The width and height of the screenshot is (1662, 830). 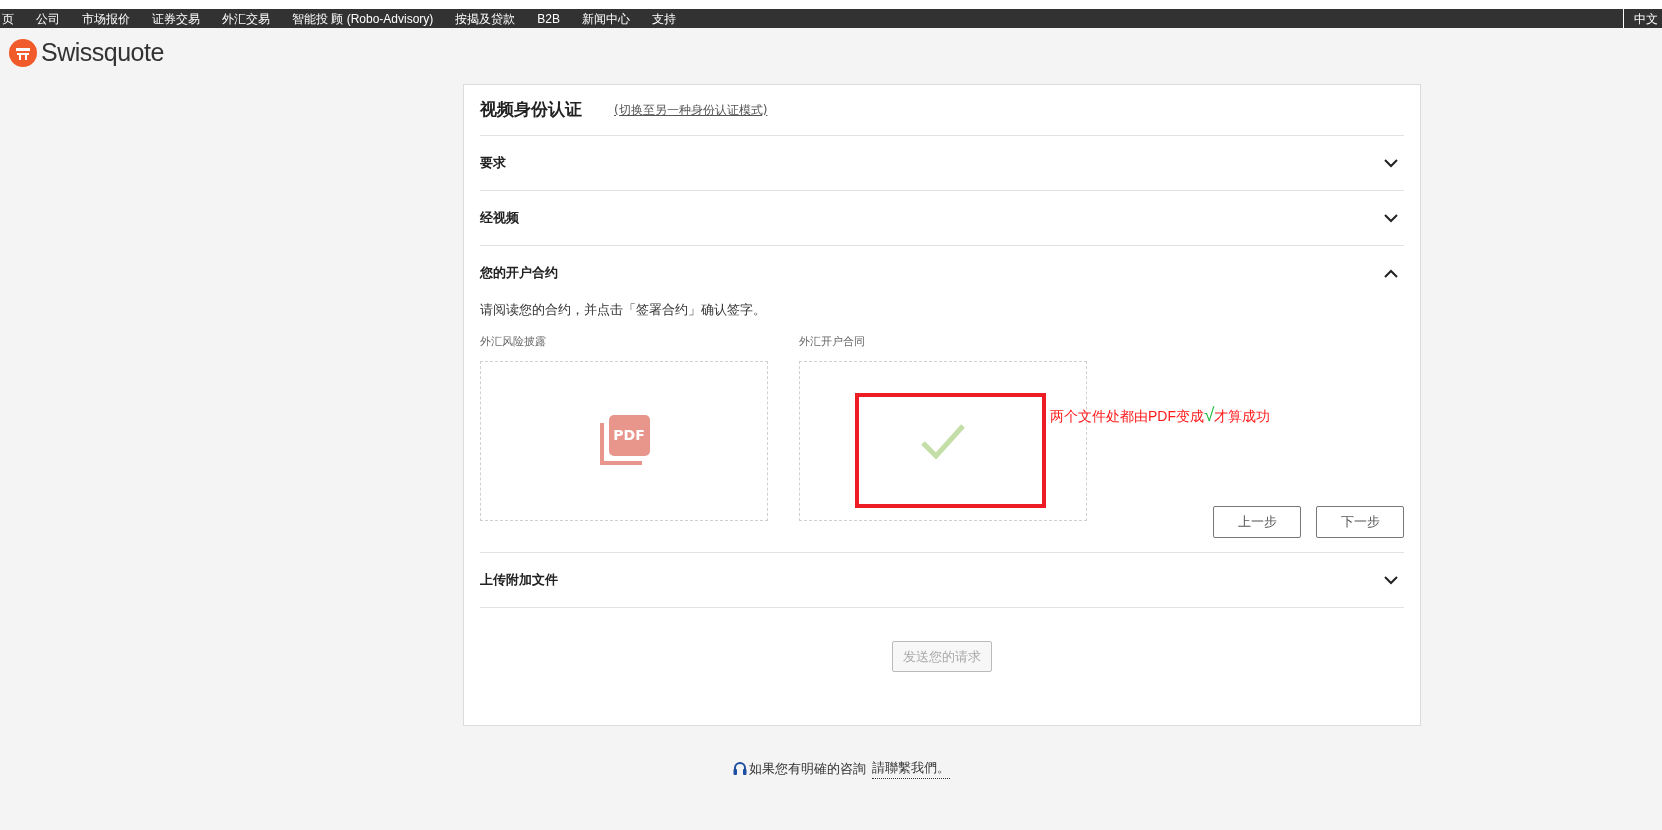 I want to click on nav-link: 按揭及贷款, so click(x=485, y=18).